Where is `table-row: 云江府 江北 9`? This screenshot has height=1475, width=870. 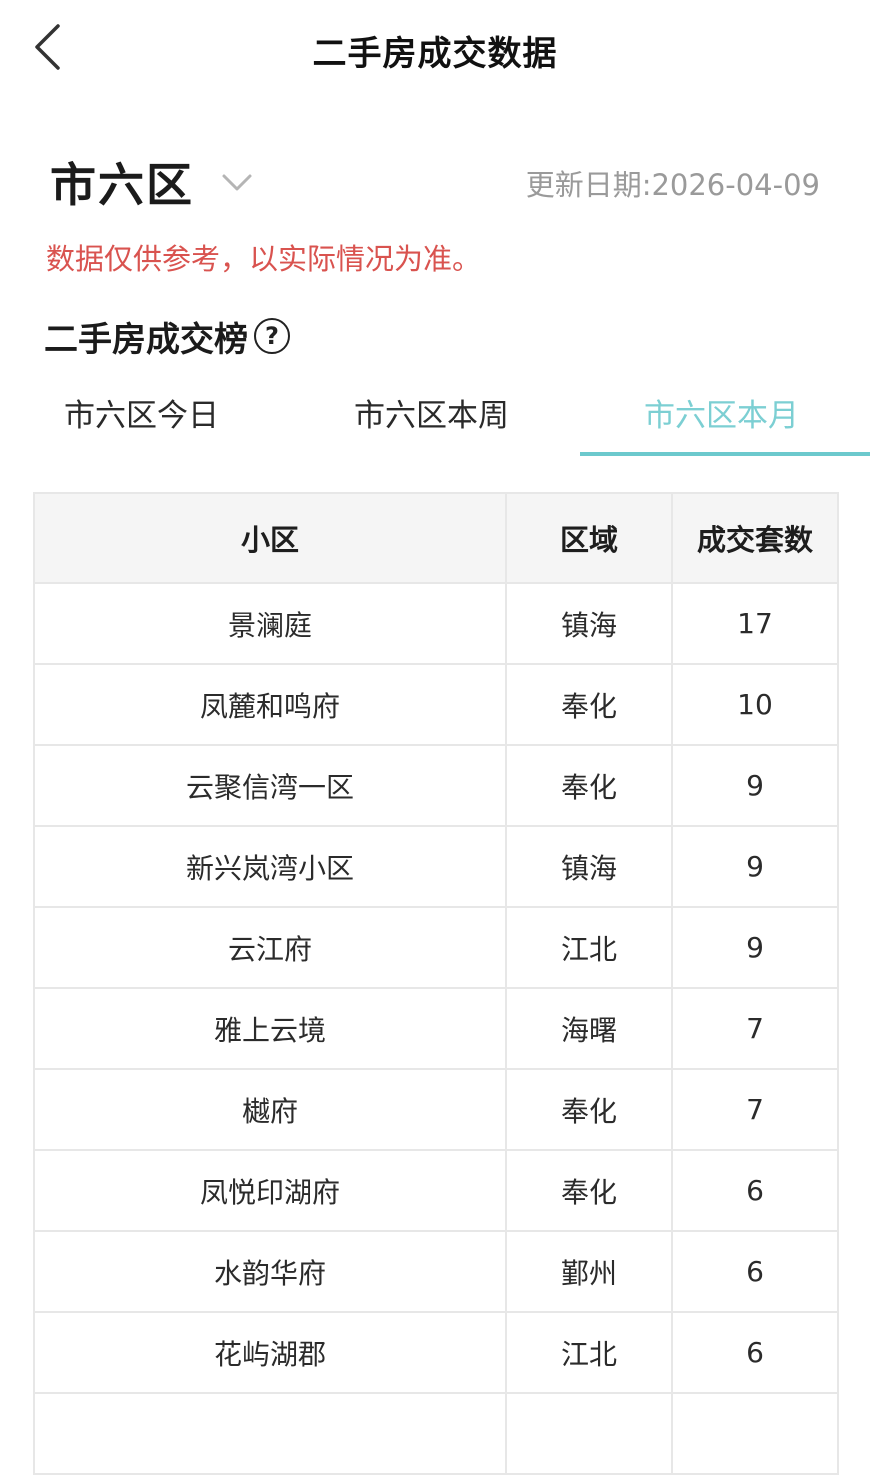 table-row: 云江府 江北 9 is located at coordinates (436, 947).